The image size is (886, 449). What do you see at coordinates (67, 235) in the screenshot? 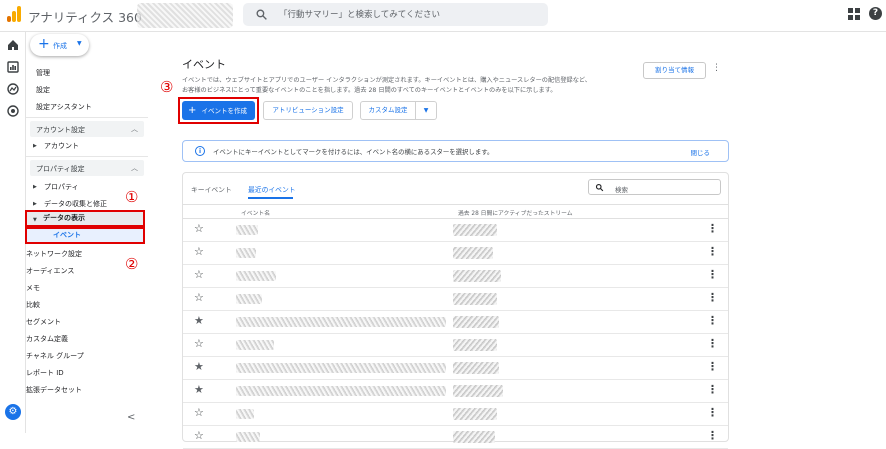
I see `nav-item-events: イベント` at bounding box center [67, 235].